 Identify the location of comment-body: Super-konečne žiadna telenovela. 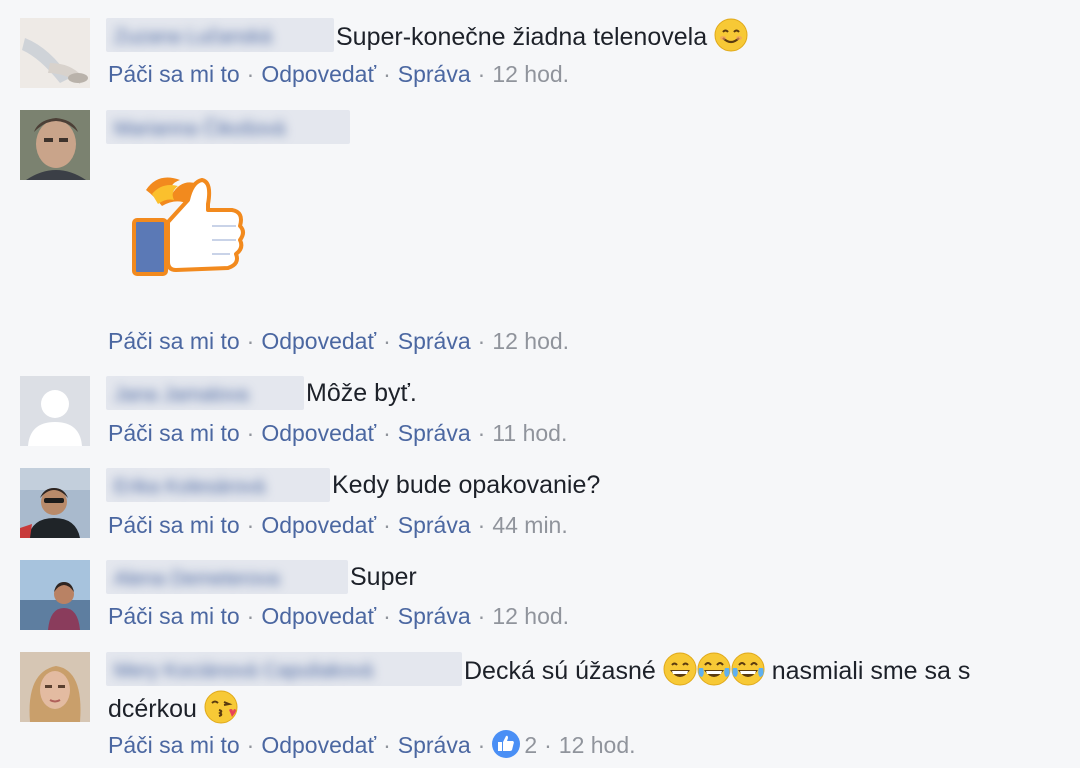
(522, 37).